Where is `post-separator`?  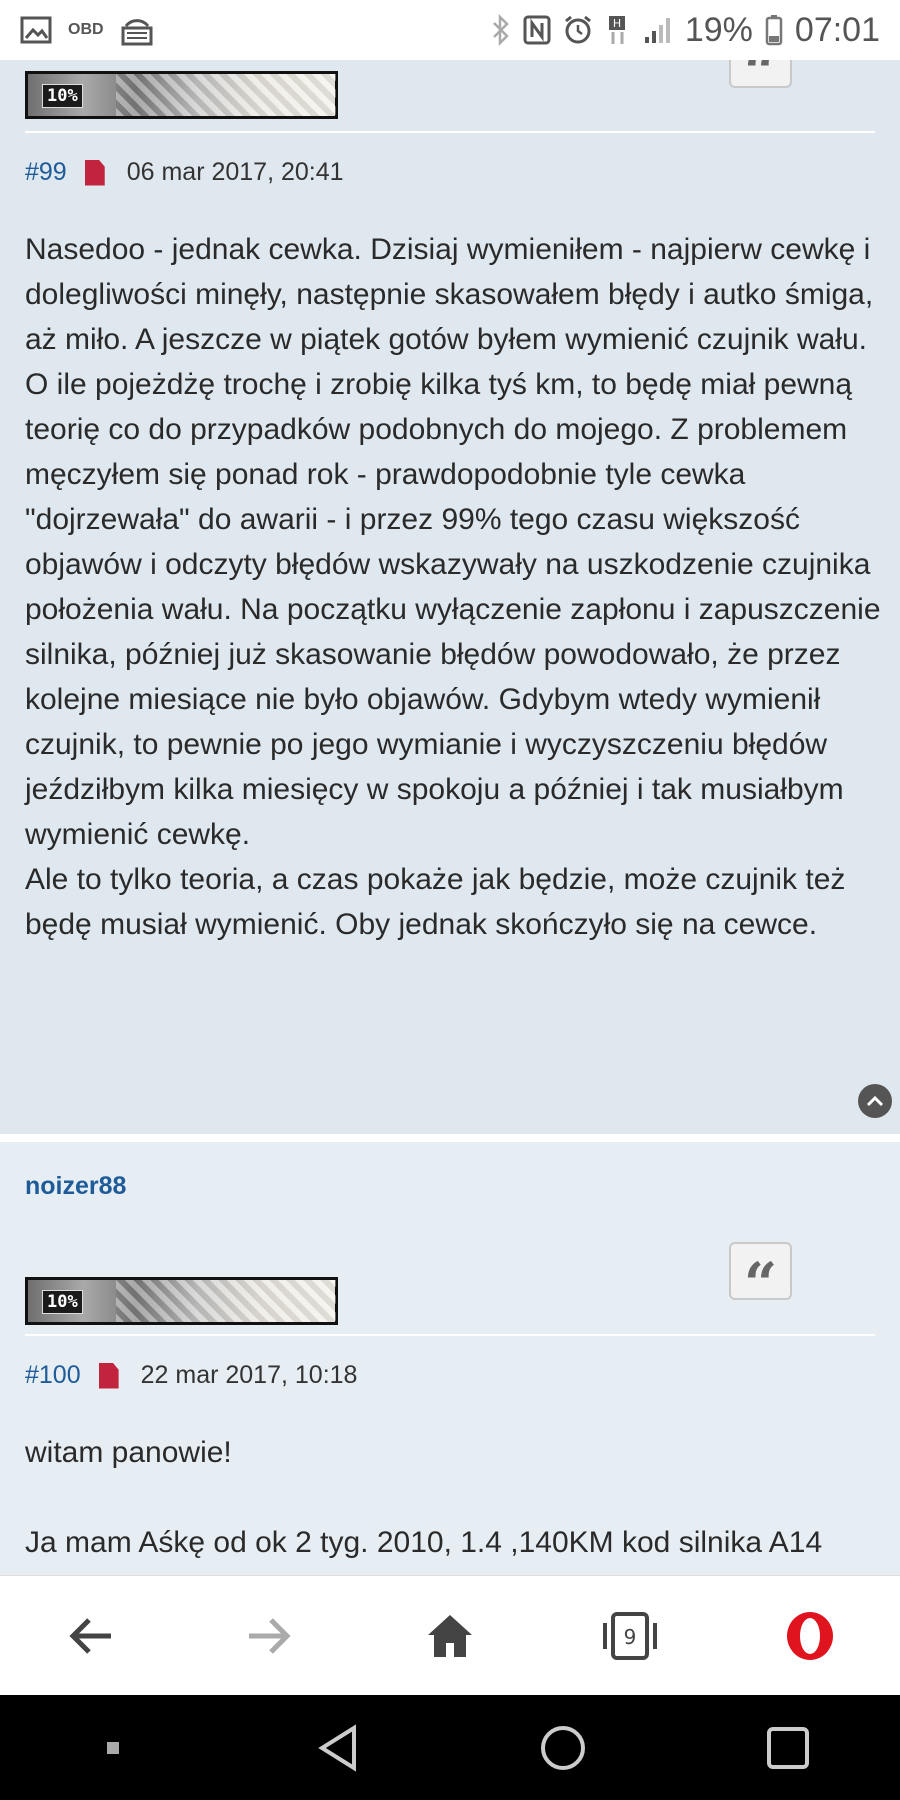 post-separator is located at coordinates (450, 1138).